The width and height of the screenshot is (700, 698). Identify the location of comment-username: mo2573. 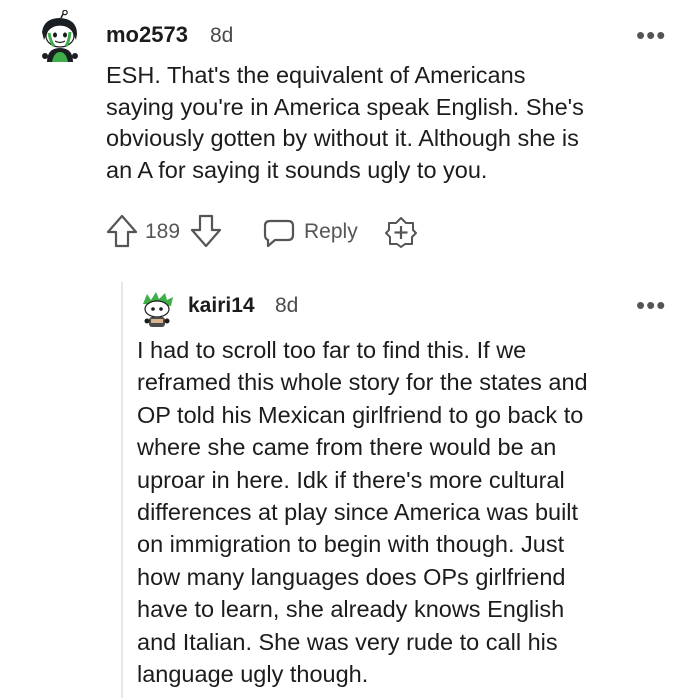
(147, 35).